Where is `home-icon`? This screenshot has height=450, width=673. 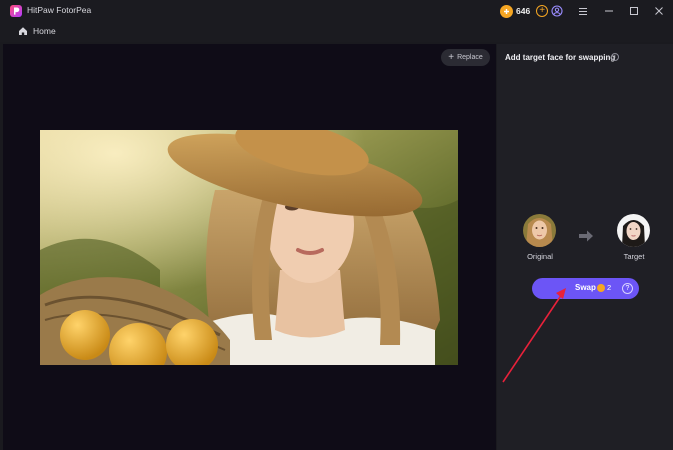
home-icon is located at coordinates (23, 31).